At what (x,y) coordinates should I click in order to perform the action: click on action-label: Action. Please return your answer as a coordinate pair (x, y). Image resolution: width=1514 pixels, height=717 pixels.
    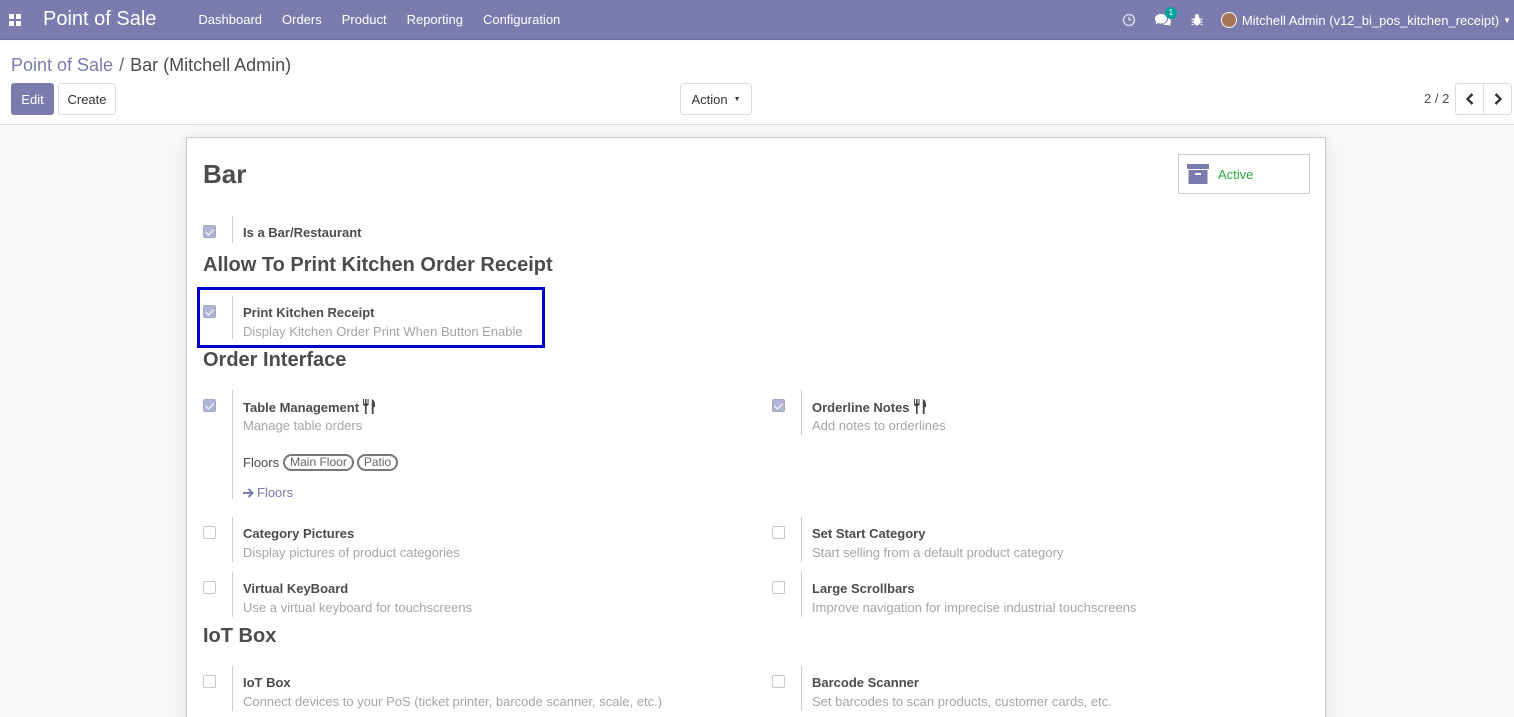
    Looking at the image, I should click on (709, 99).